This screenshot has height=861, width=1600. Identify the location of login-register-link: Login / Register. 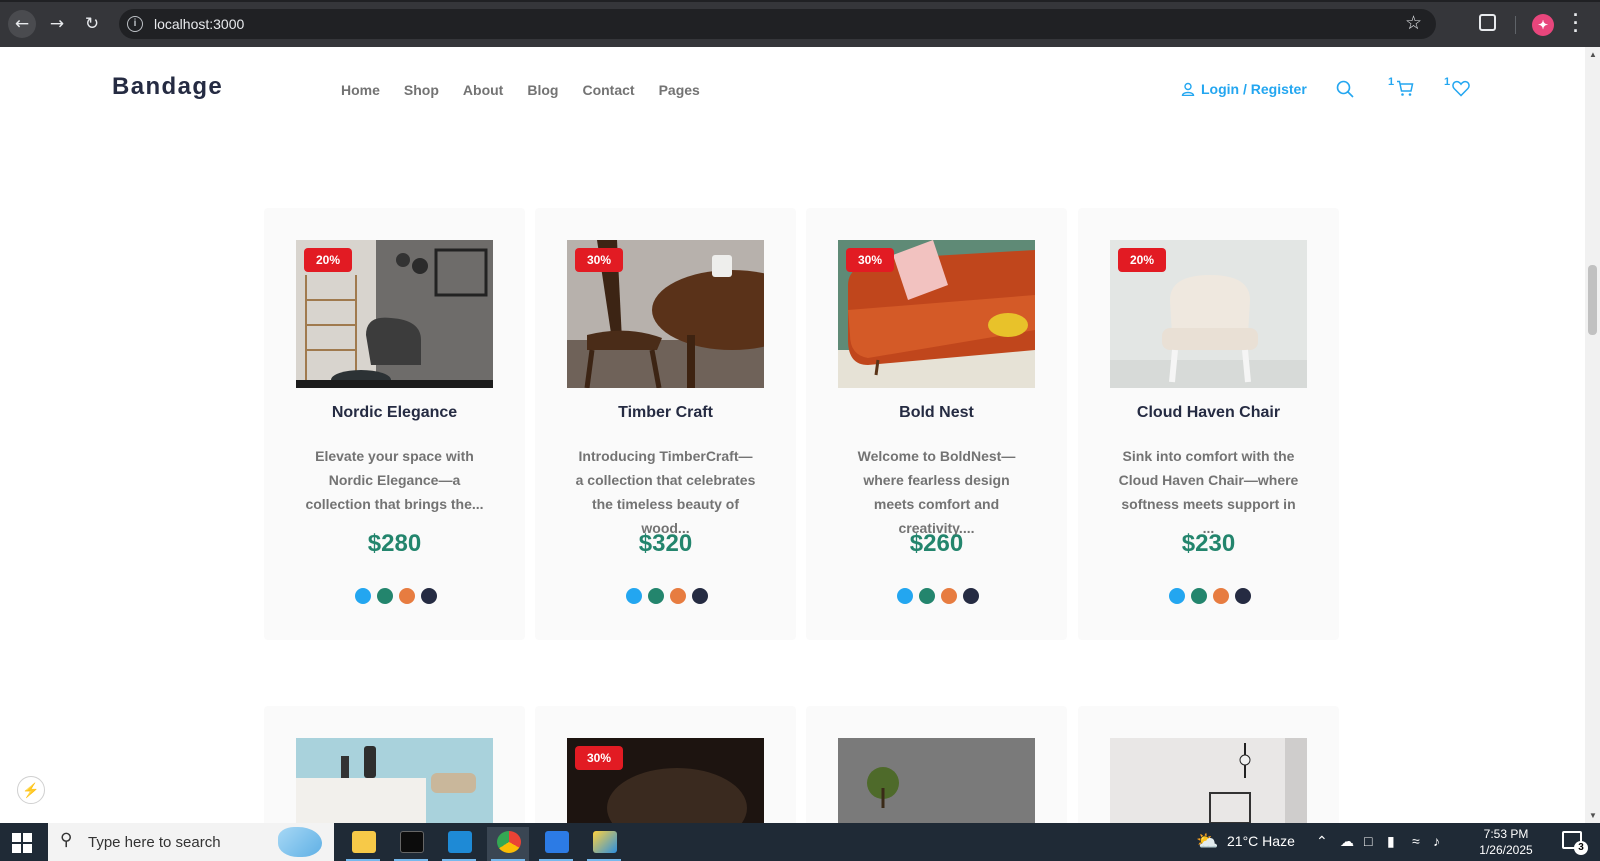
(1244, 89).